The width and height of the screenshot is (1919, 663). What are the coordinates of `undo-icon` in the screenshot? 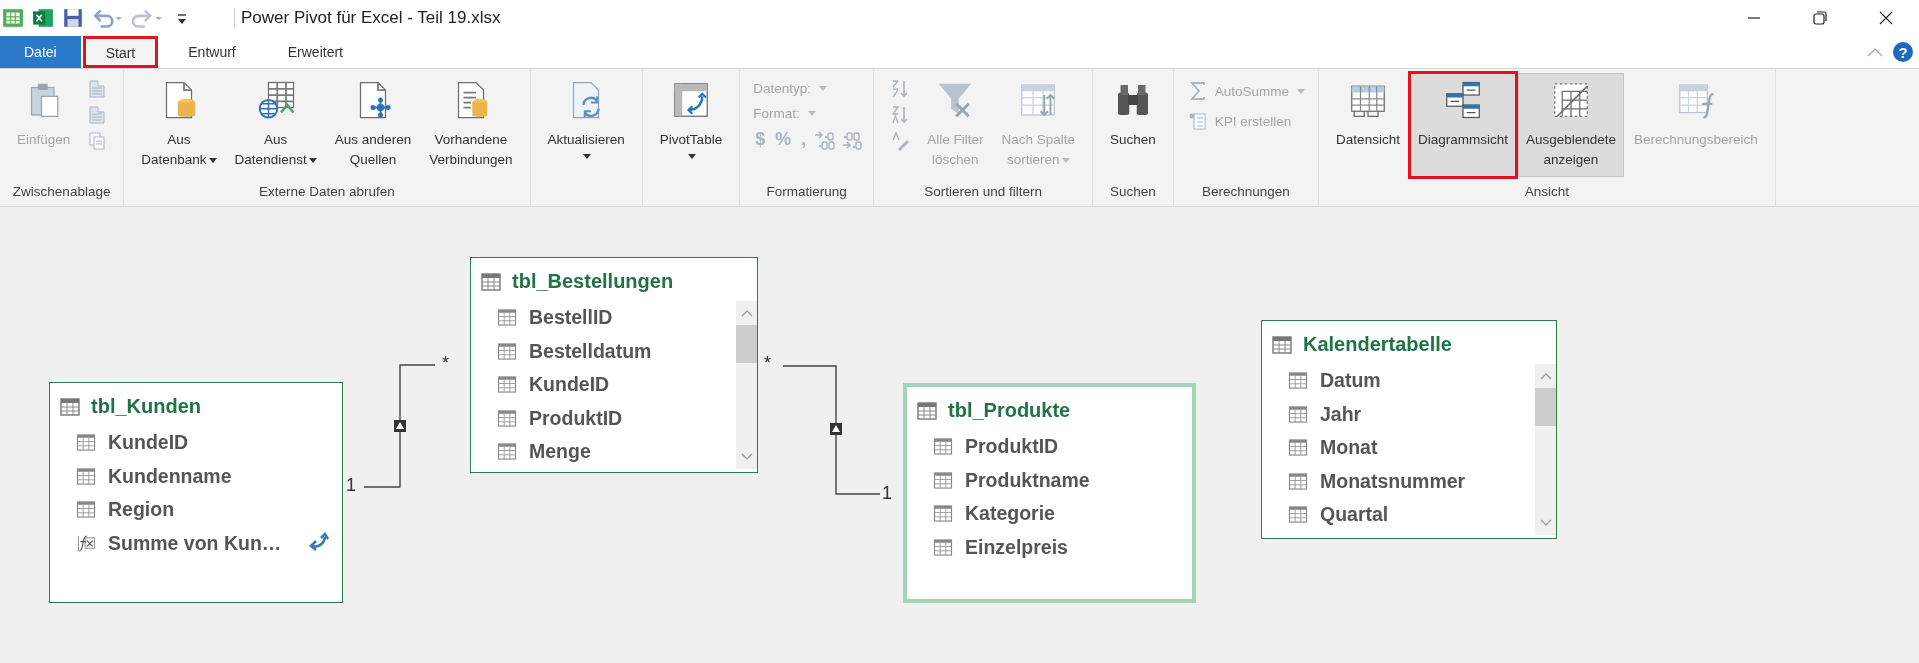 It's located at (108, 18).